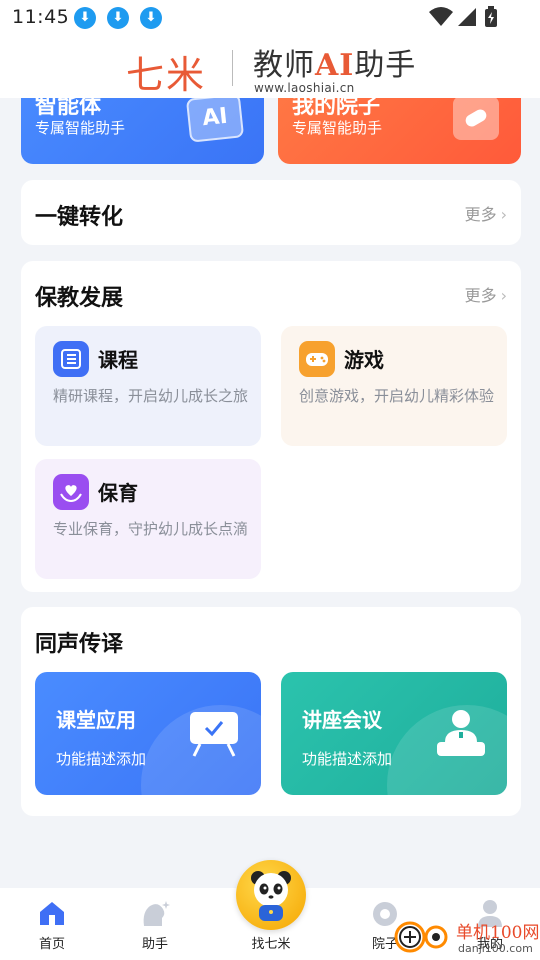  I want to click on status-time: 11:45, so click(41, 17).